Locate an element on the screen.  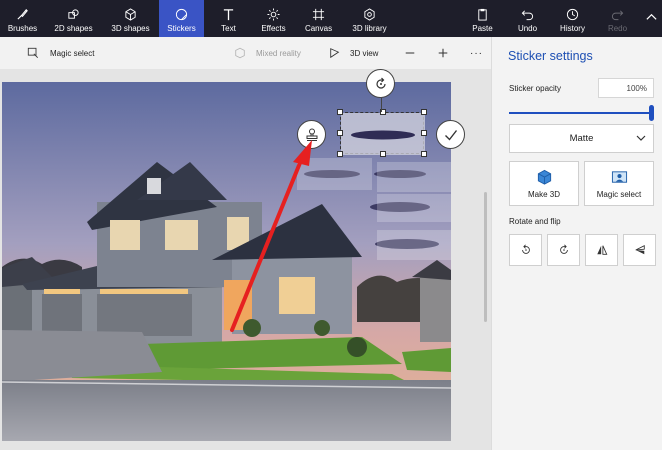
opacity-input: 100% is located at coordinates (626, 88).